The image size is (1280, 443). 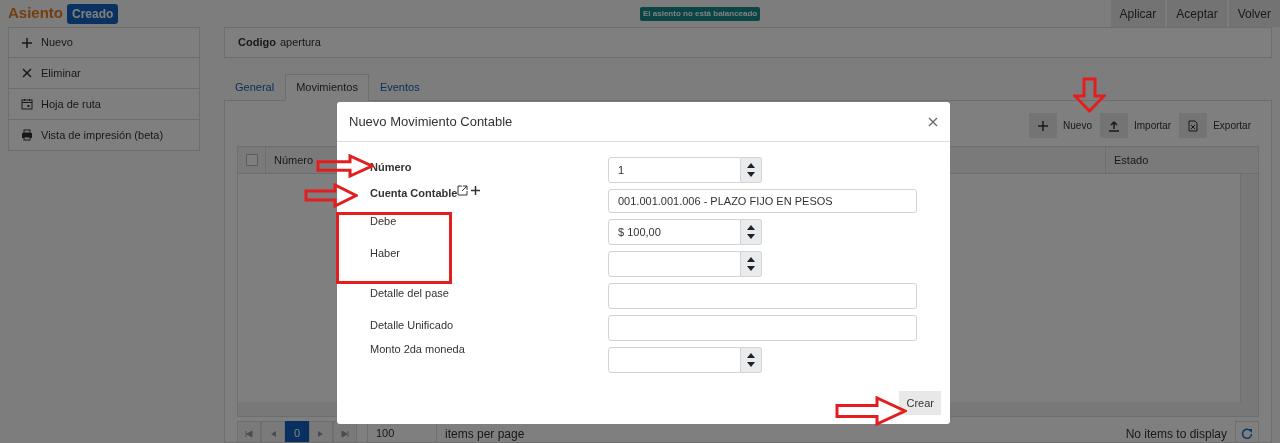 I want to click on refresh-icon, so click(x=1247, y=433).